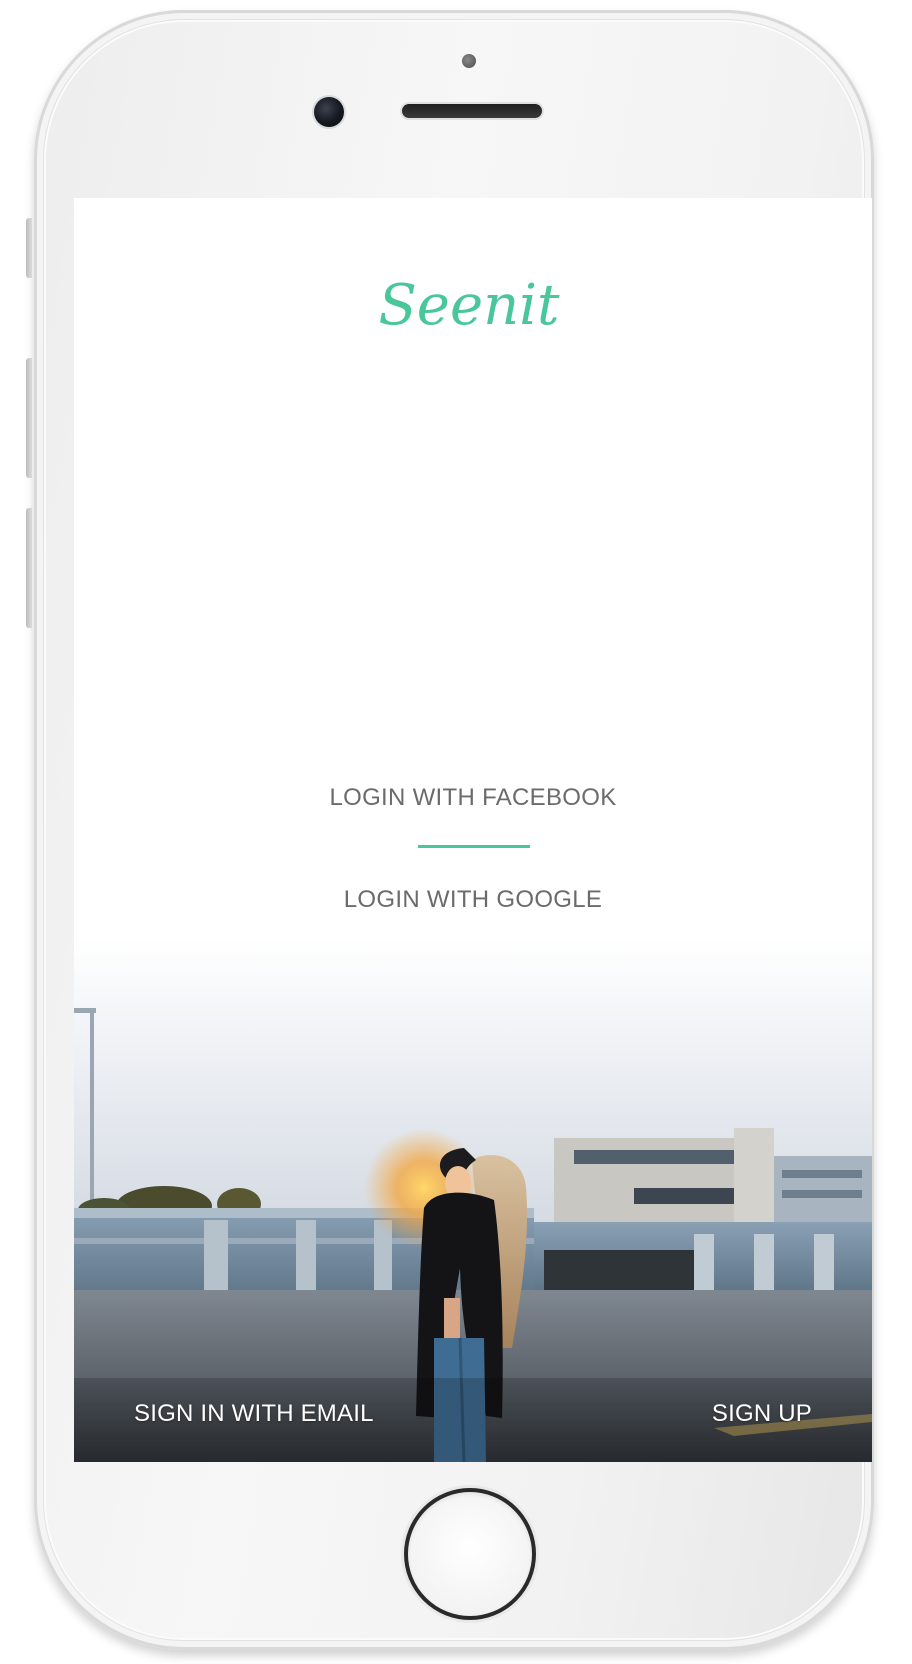 The height and width of the screenshot is (1664, 912). I want to click on login-google-button: LOGIN WITH GOOGLE, so click(473, 900).